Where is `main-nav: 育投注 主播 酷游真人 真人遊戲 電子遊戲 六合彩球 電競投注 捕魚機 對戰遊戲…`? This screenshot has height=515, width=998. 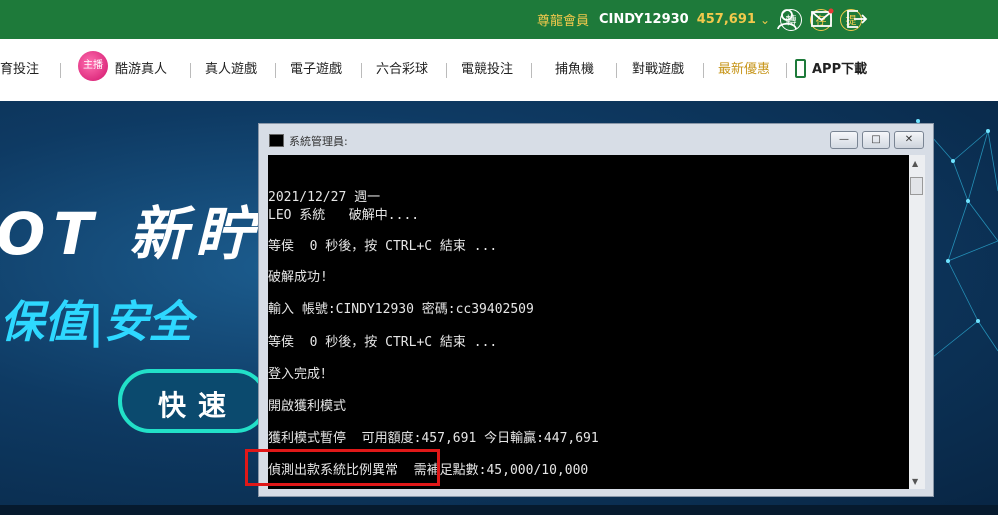
main-nav: 育投注 主播 酷游真人 真人遊戲 電子遊戲 六合彩球 電競投注 捕魚機 對戰遊戲… is located at coordinates (499, 70).